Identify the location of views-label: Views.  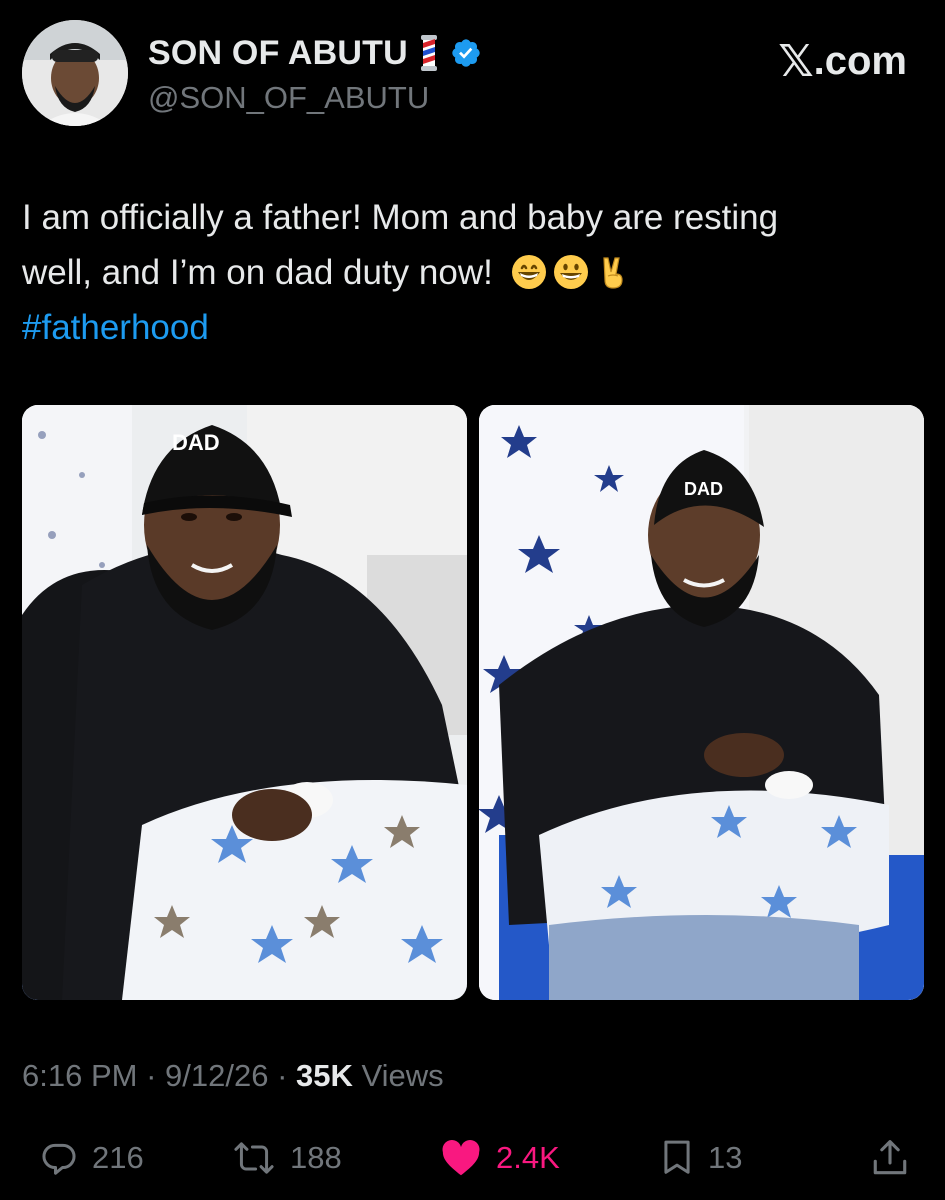
(398, 1075).